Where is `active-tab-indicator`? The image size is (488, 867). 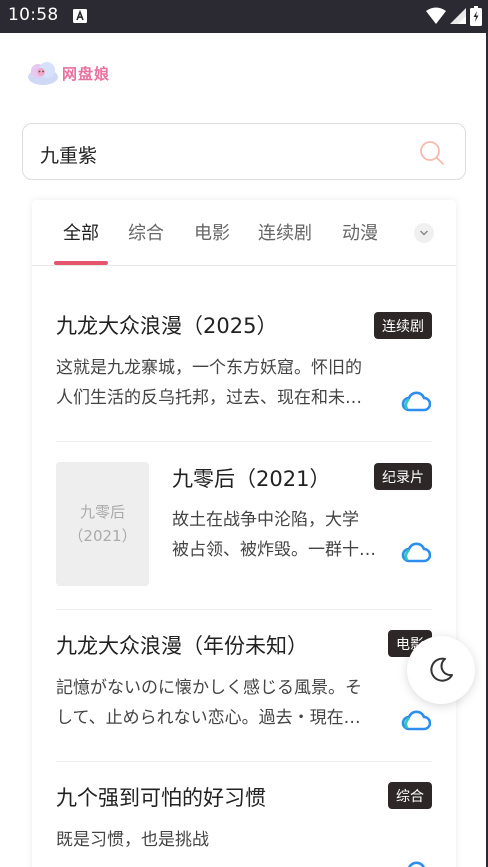 active-tab-indicator is located at coordinates (81, 263).